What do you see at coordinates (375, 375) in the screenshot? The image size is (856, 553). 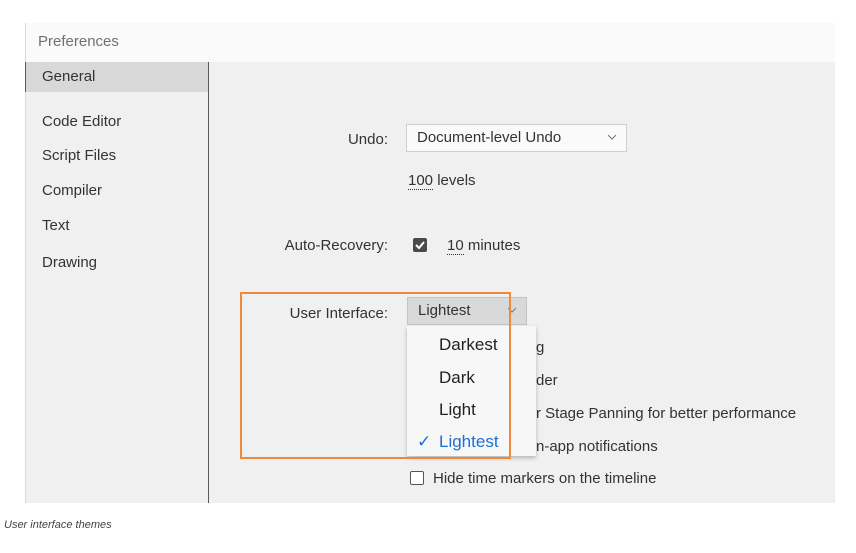 I see `user-interface-highlight-box` at bounding box center [375, 375].